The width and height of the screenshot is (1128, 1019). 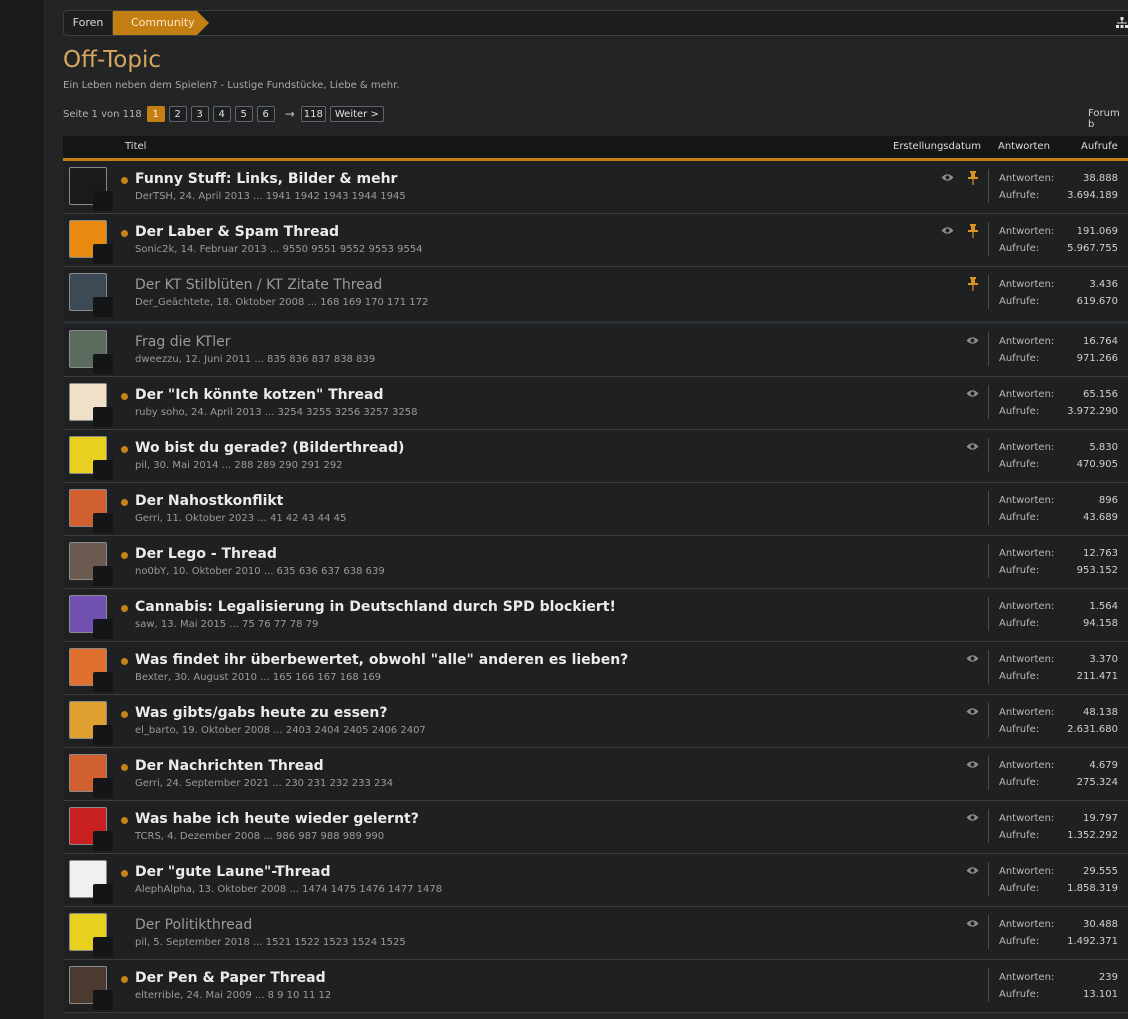 I want to click on thread-title: Der "gute Laune"-Thread, so click(x=232, y=872).